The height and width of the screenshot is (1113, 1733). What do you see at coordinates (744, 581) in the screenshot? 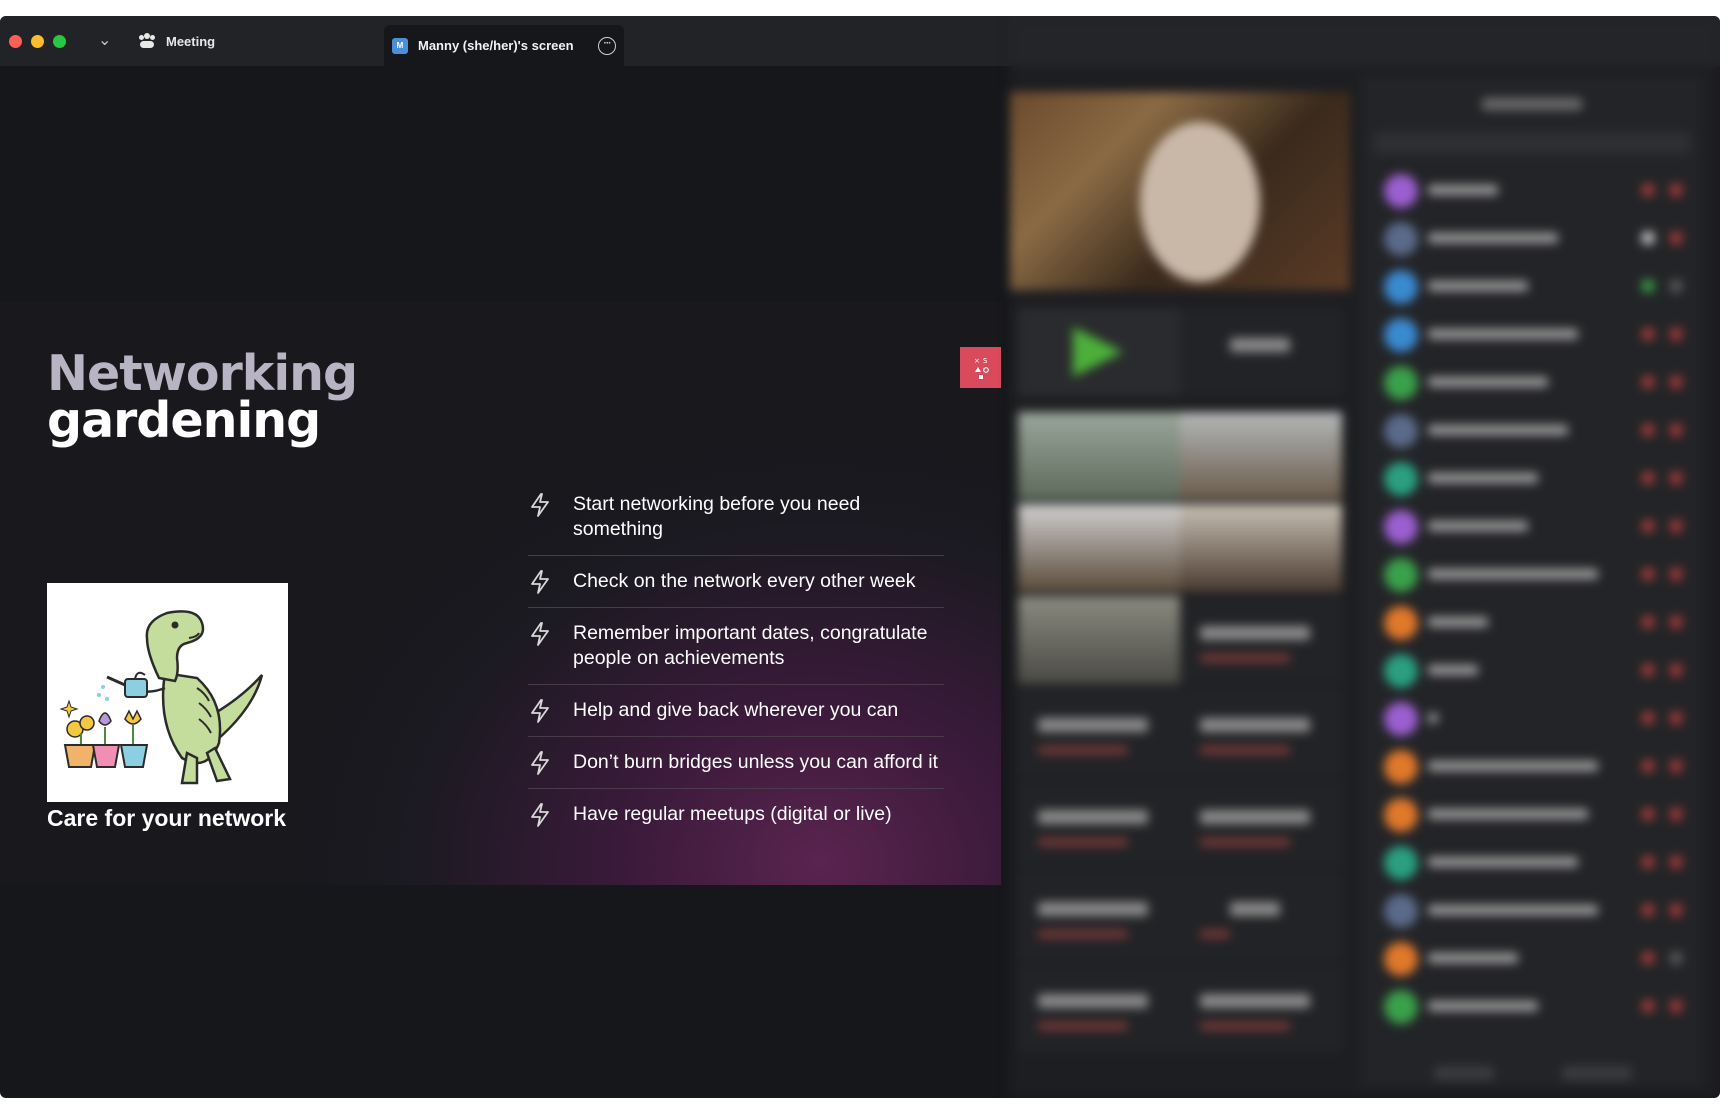
I see `bullet-text: Check on the network every other week` at bounding box center [744, 581].